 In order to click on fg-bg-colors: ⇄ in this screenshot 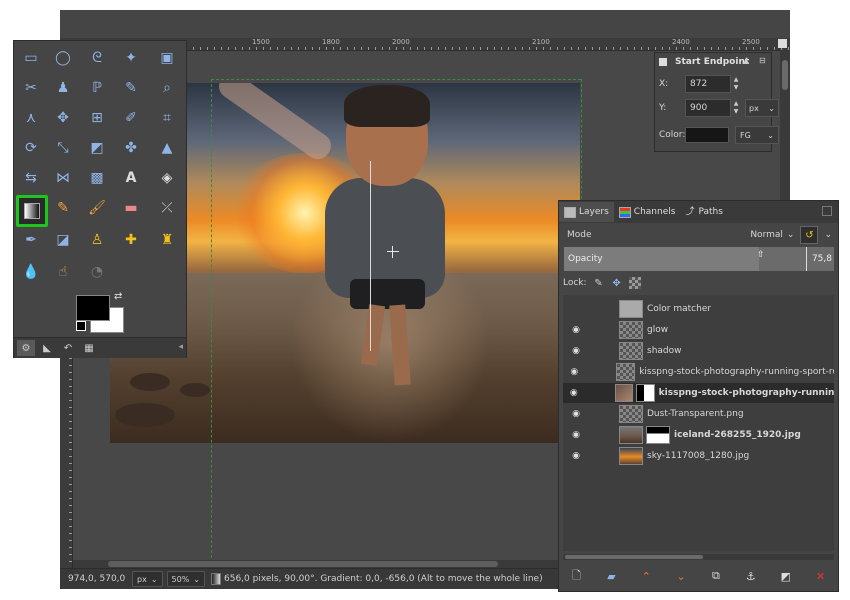, I will do `click(106, 314)`.